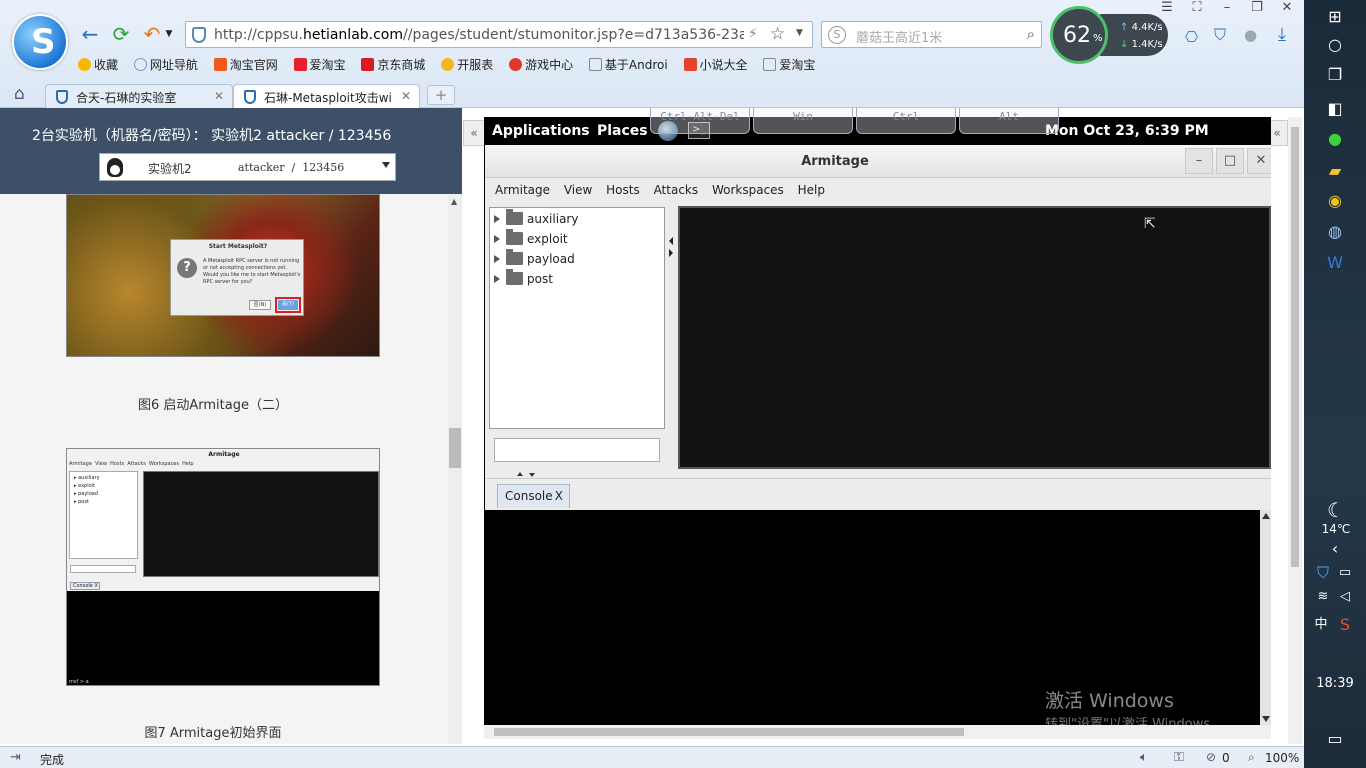 The height and width of the screenshot is (768, 1366). Describe the element at coordinates (1211, 757) in the screenshot. I see `adblock-icon: ⊘` at that location.